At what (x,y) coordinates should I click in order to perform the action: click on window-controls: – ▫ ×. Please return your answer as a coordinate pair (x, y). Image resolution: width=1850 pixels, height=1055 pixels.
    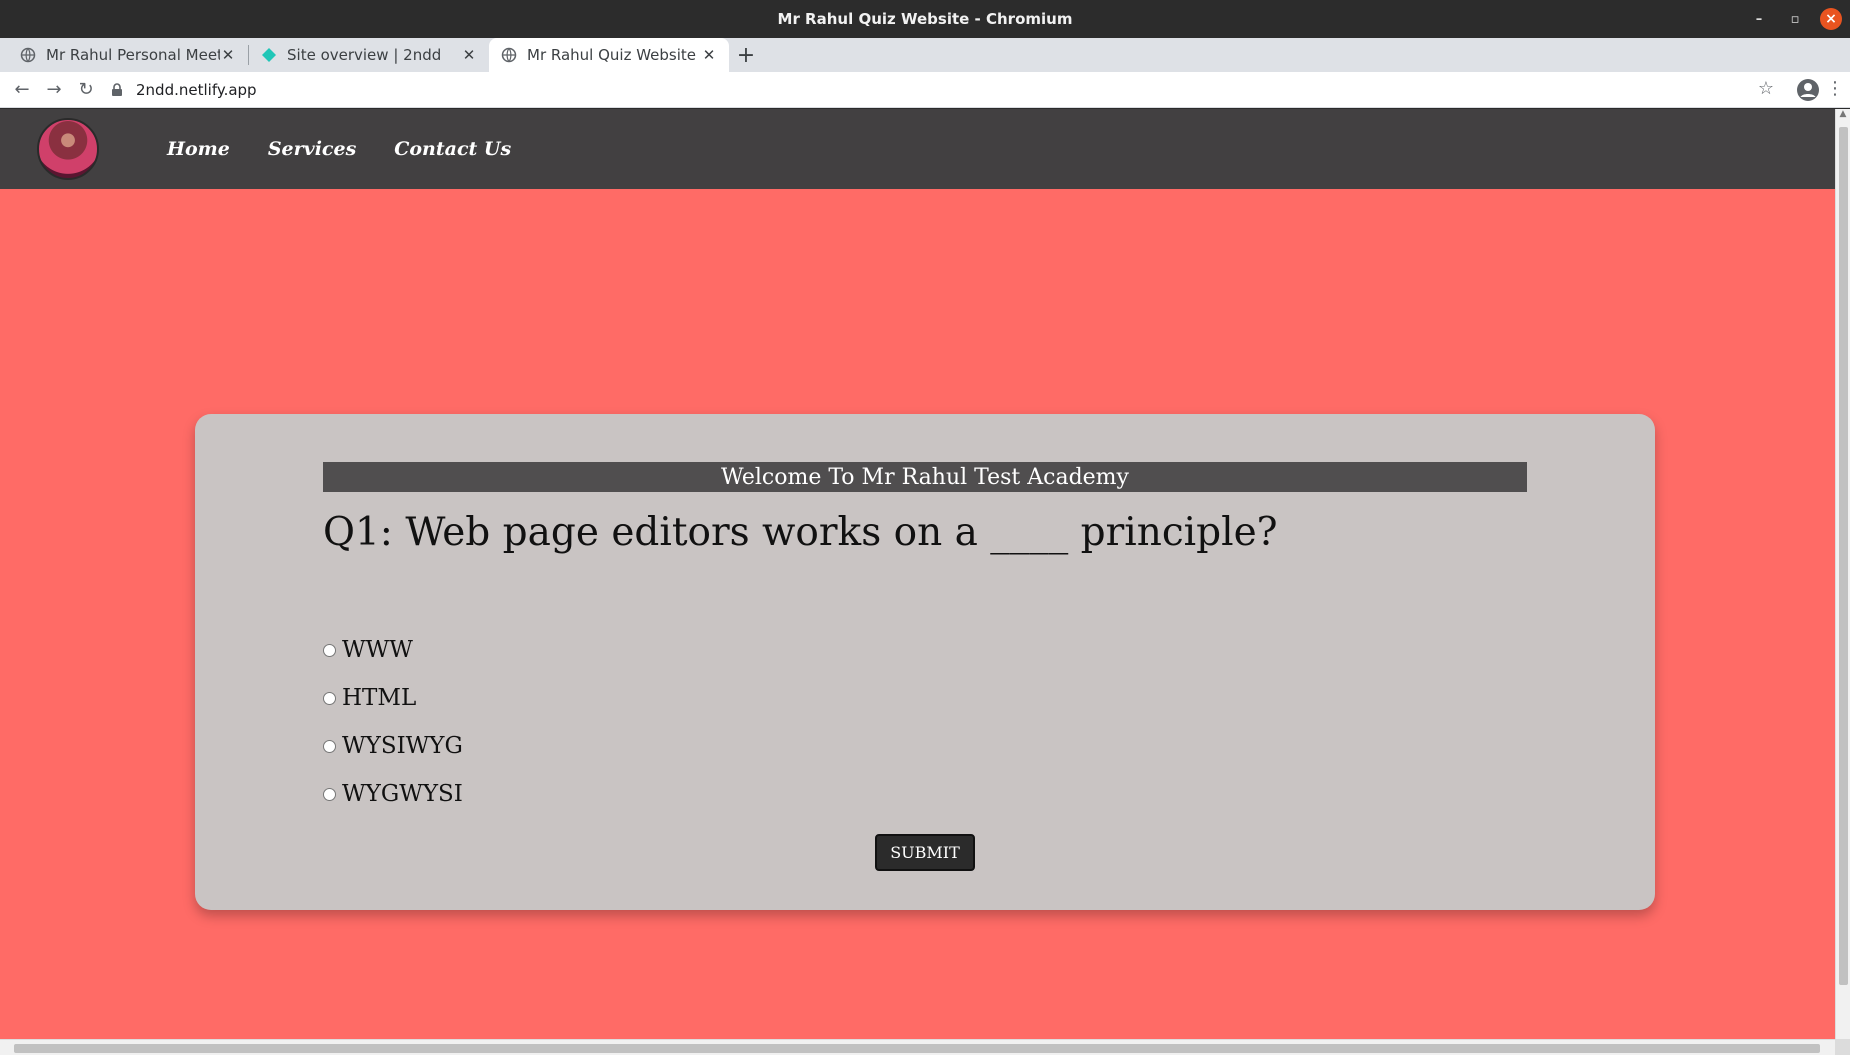
    Looking at the image, I should click on (1795, 19).